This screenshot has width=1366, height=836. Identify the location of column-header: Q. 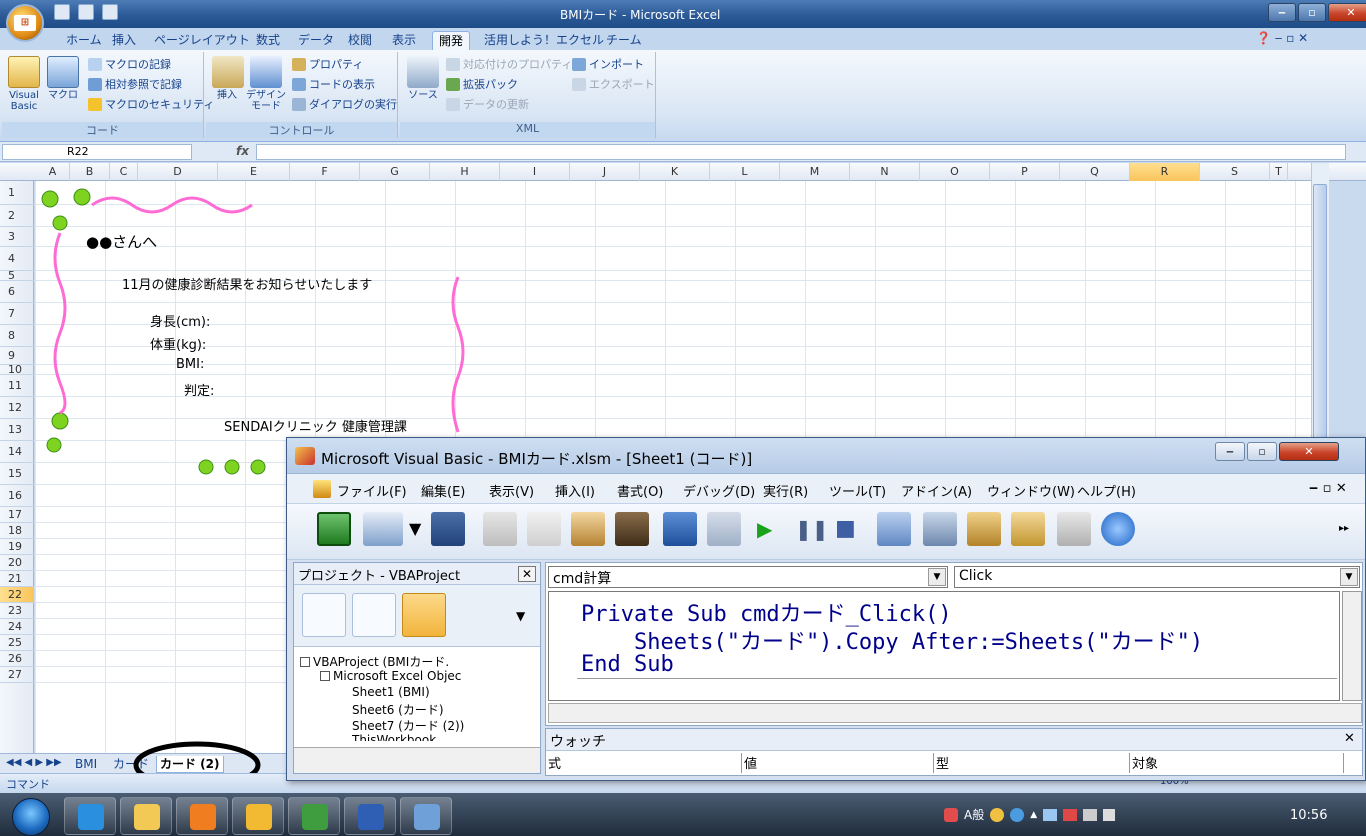
(1095, 172).